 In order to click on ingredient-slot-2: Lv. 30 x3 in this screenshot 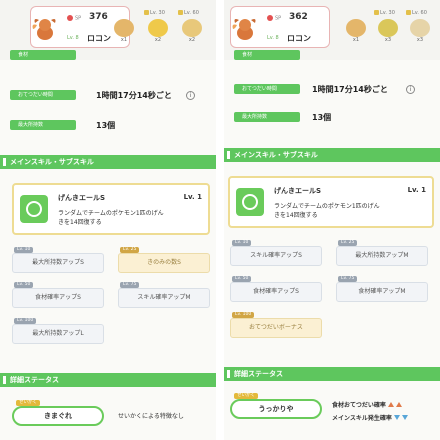, I will do `click(388, 32)`.